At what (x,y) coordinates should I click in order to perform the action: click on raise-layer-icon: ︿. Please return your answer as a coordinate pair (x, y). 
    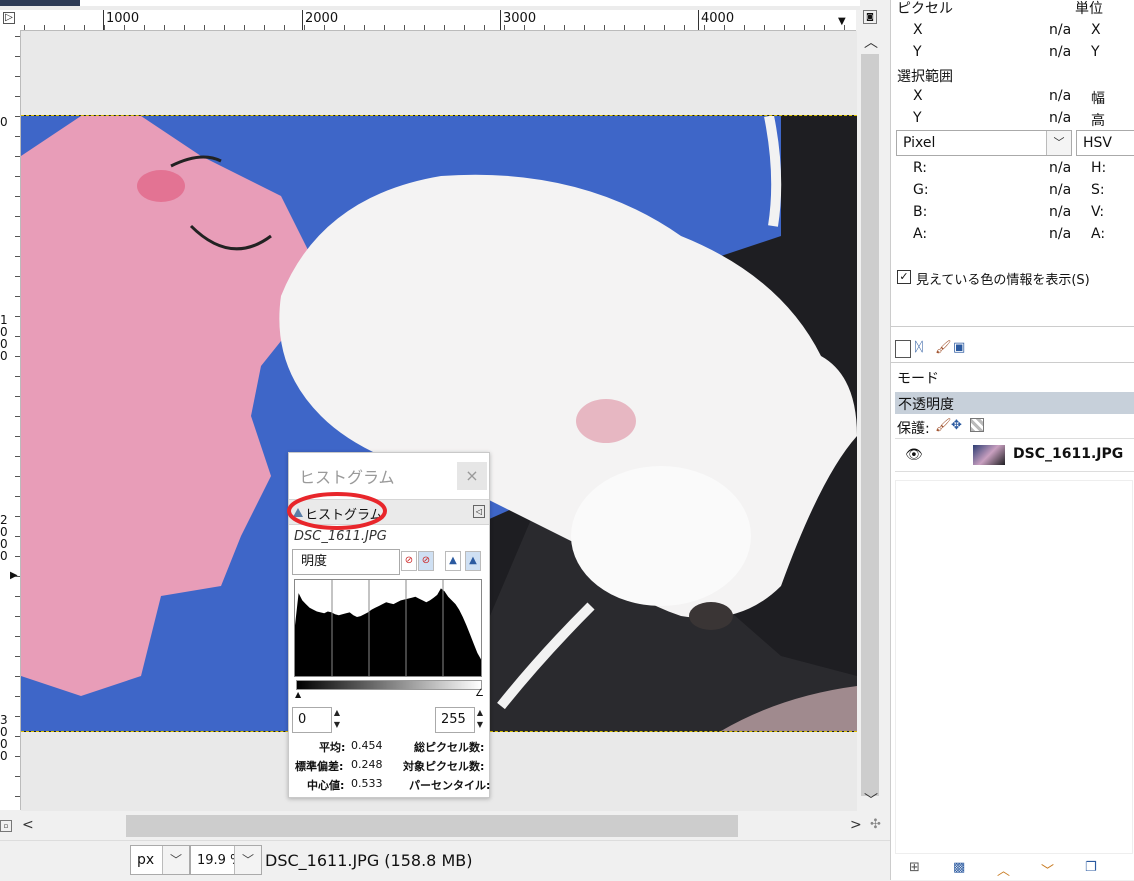
    Looking at the image, I should click on (1003, 869).